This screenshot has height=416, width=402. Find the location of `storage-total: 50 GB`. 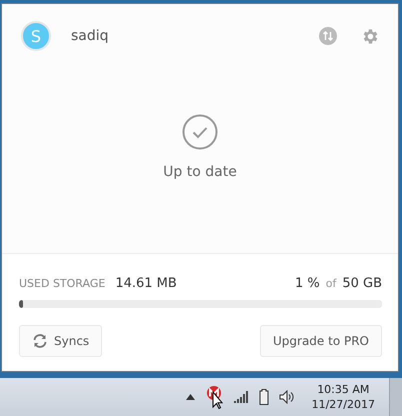

storage-total: 50 GB is located at coordinates (362, 283).